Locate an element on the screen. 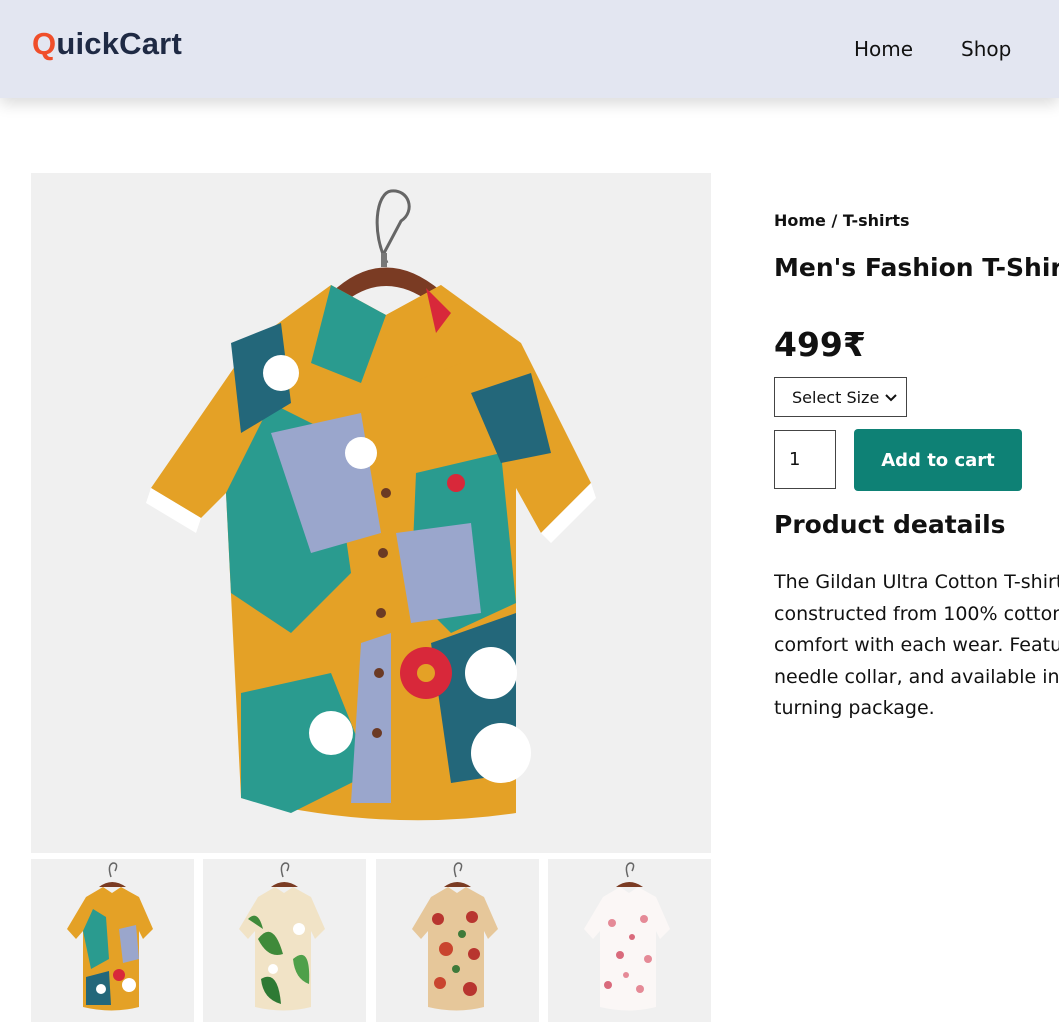  shirt-pink-floral-thumb is located at coordinates (627, 936).